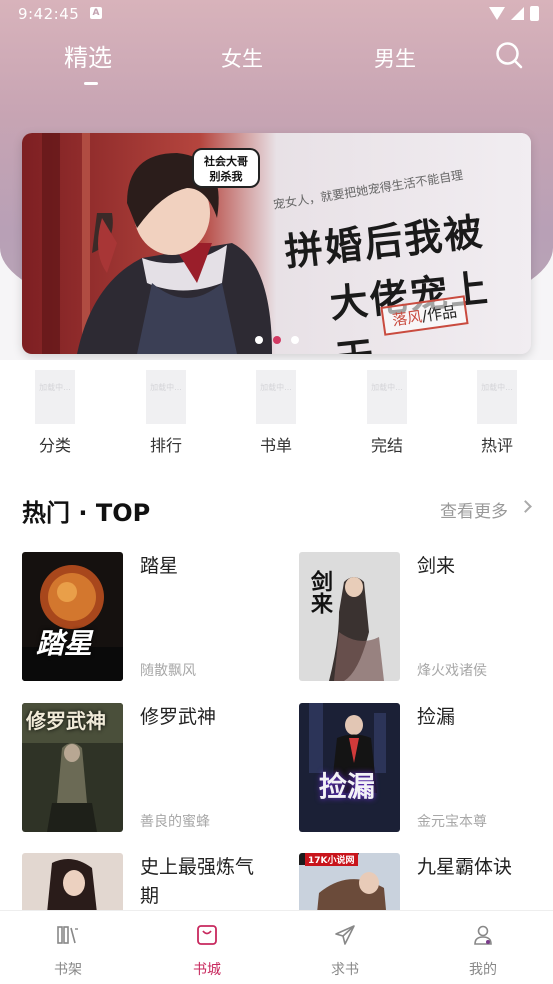 The height and width of the screenshot is (984, 553). What do you see at coordinates (386, 445) in the screenshot?
I see `category-label: 完结` at bounding box center [386, 445].